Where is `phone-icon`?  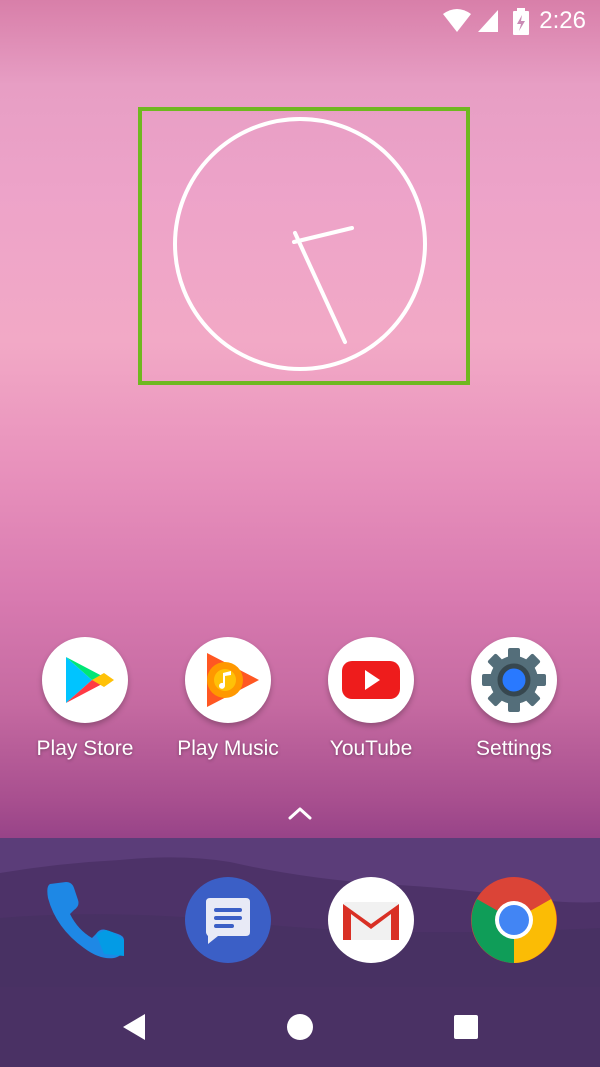
phone-icon is located at coordinates (86, 920).